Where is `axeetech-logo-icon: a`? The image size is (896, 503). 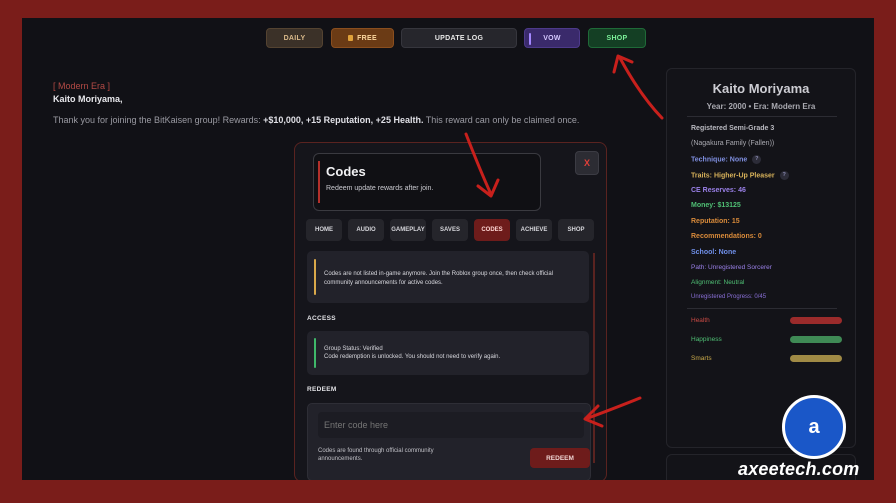
axeetech-logo-icon: a is located at coordinates (814, 427).